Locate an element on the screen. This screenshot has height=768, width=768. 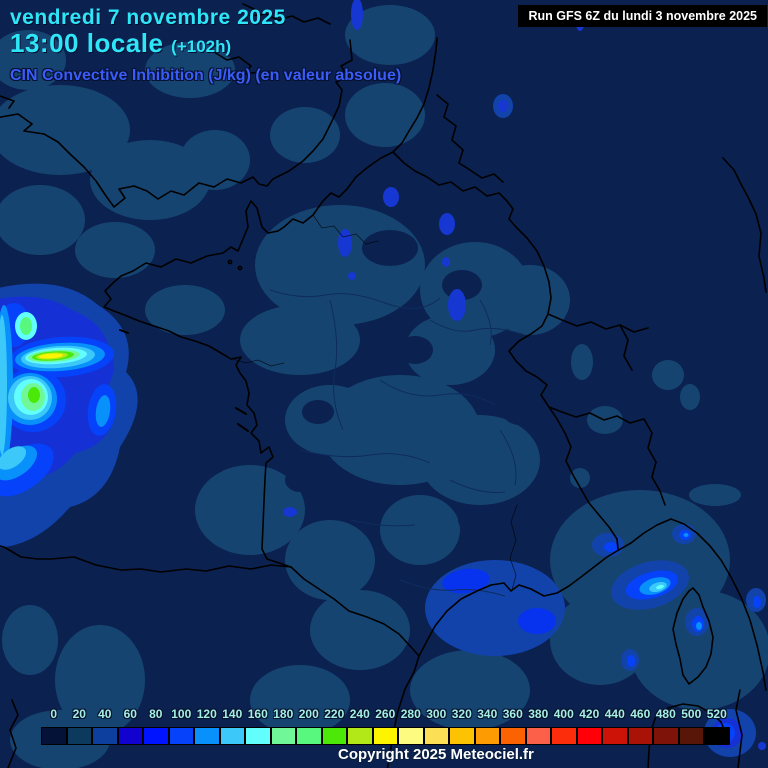
legend-entry: 280 is located at coordinates (411, 726).